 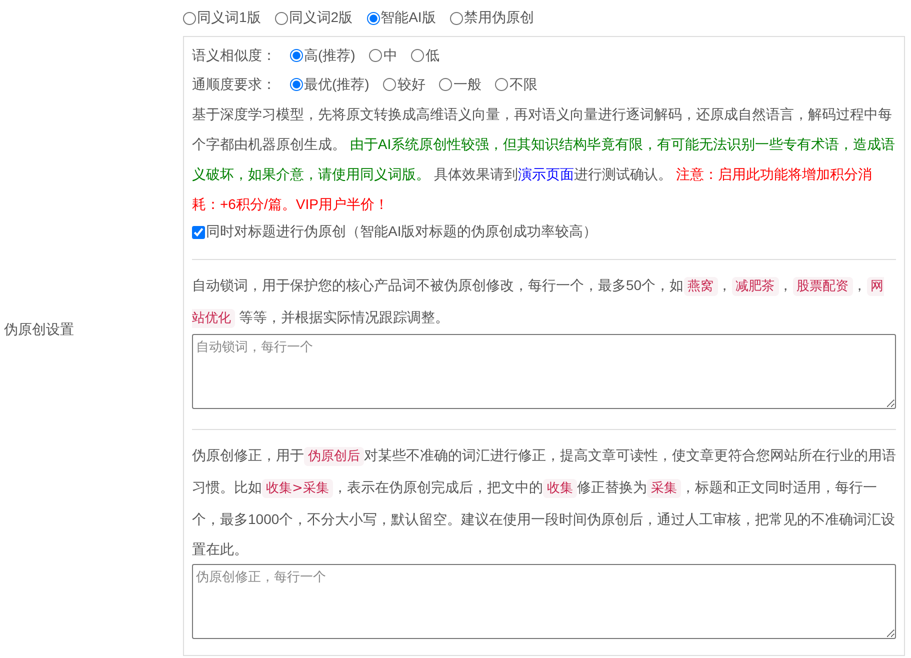 What do you see at coordinates (822, 286) in the screenshot?
I see `keyword-chip: 股票配资` at bounding box center [822, 286].